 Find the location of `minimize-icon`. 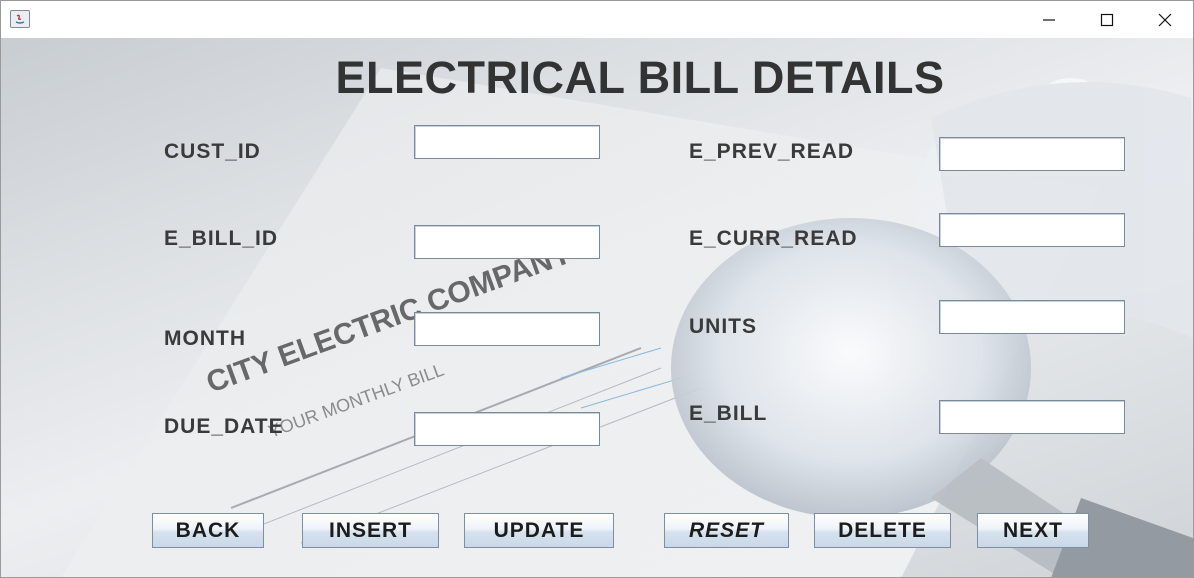

minimize-icon is located at coordinates (1049, 20).